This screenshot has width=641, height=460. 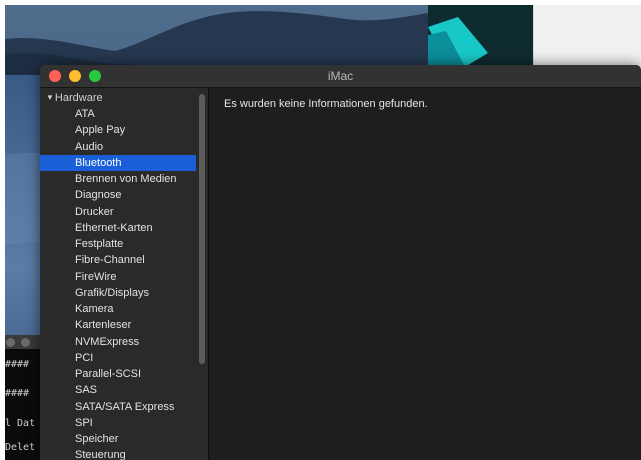 What do you see at coordinates (50, 98) in the screenshot?
I see `disclosure-triangle-down-icon: ▼` at bounding box center [50, 98].